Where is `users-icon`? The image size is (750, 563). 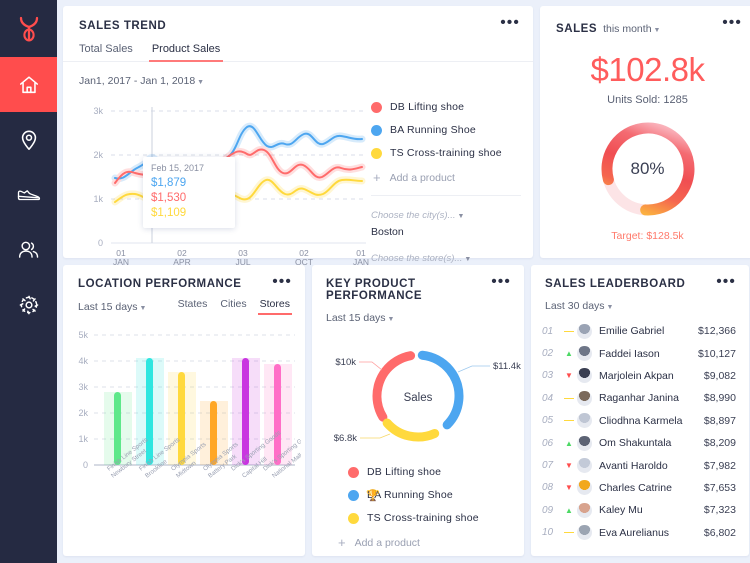 users-icon is located at coordinates (28, 249).